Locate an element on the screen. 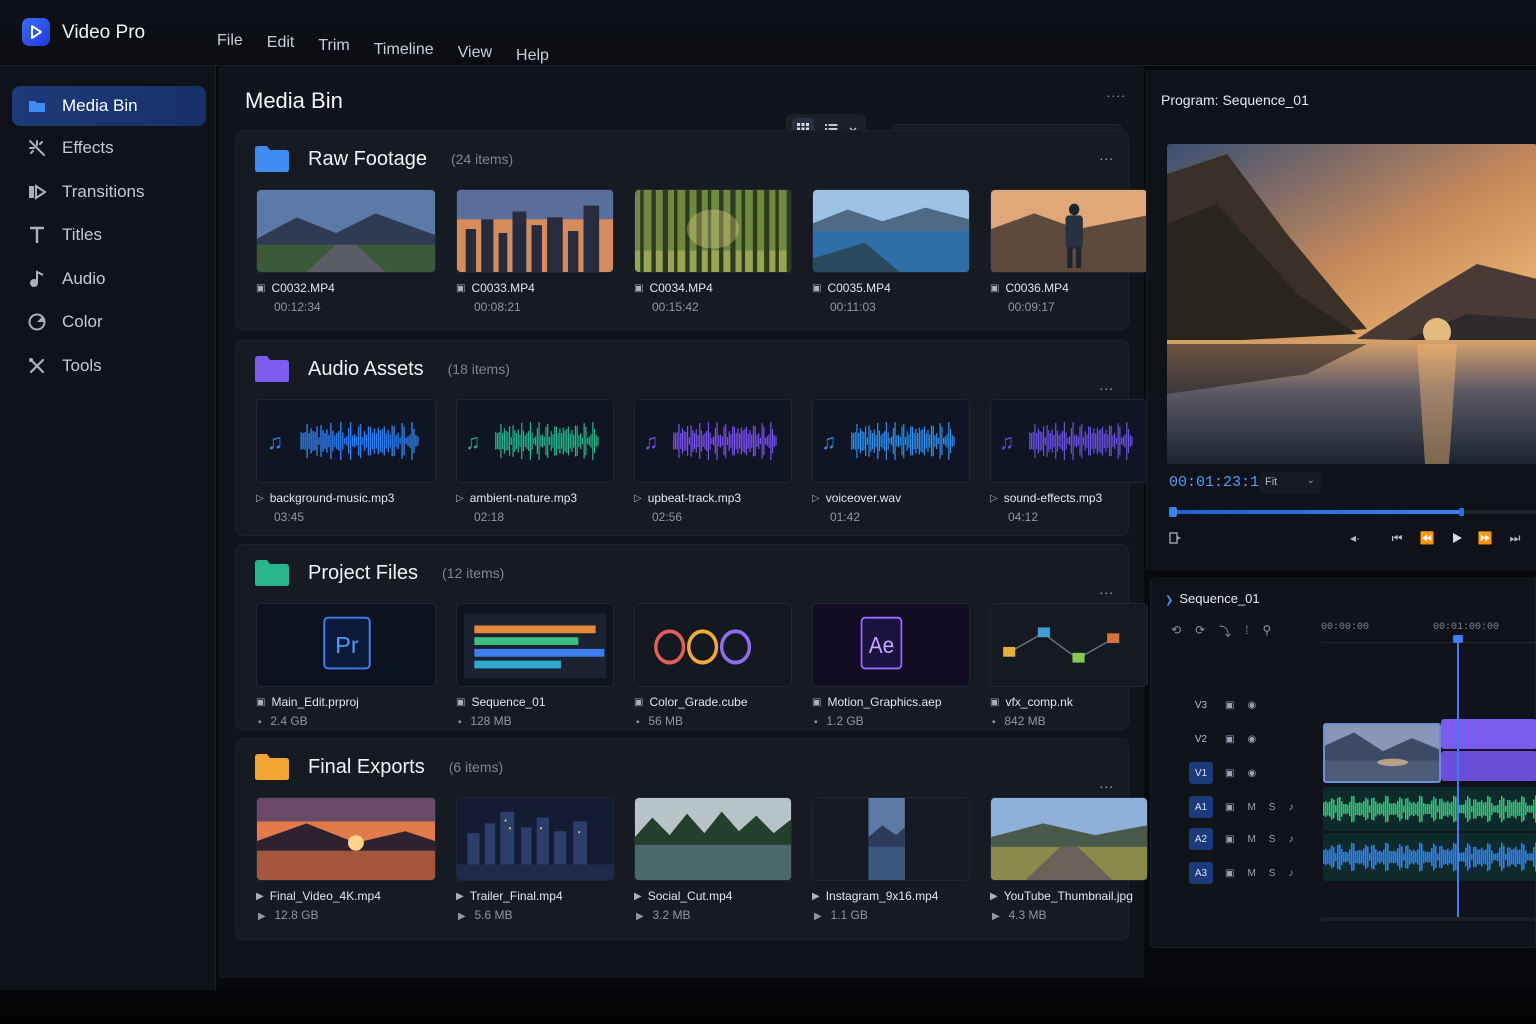  media-card: ♫ ▷ sound-effects.mp3 04:12 is located at coordinates (1069, 461).